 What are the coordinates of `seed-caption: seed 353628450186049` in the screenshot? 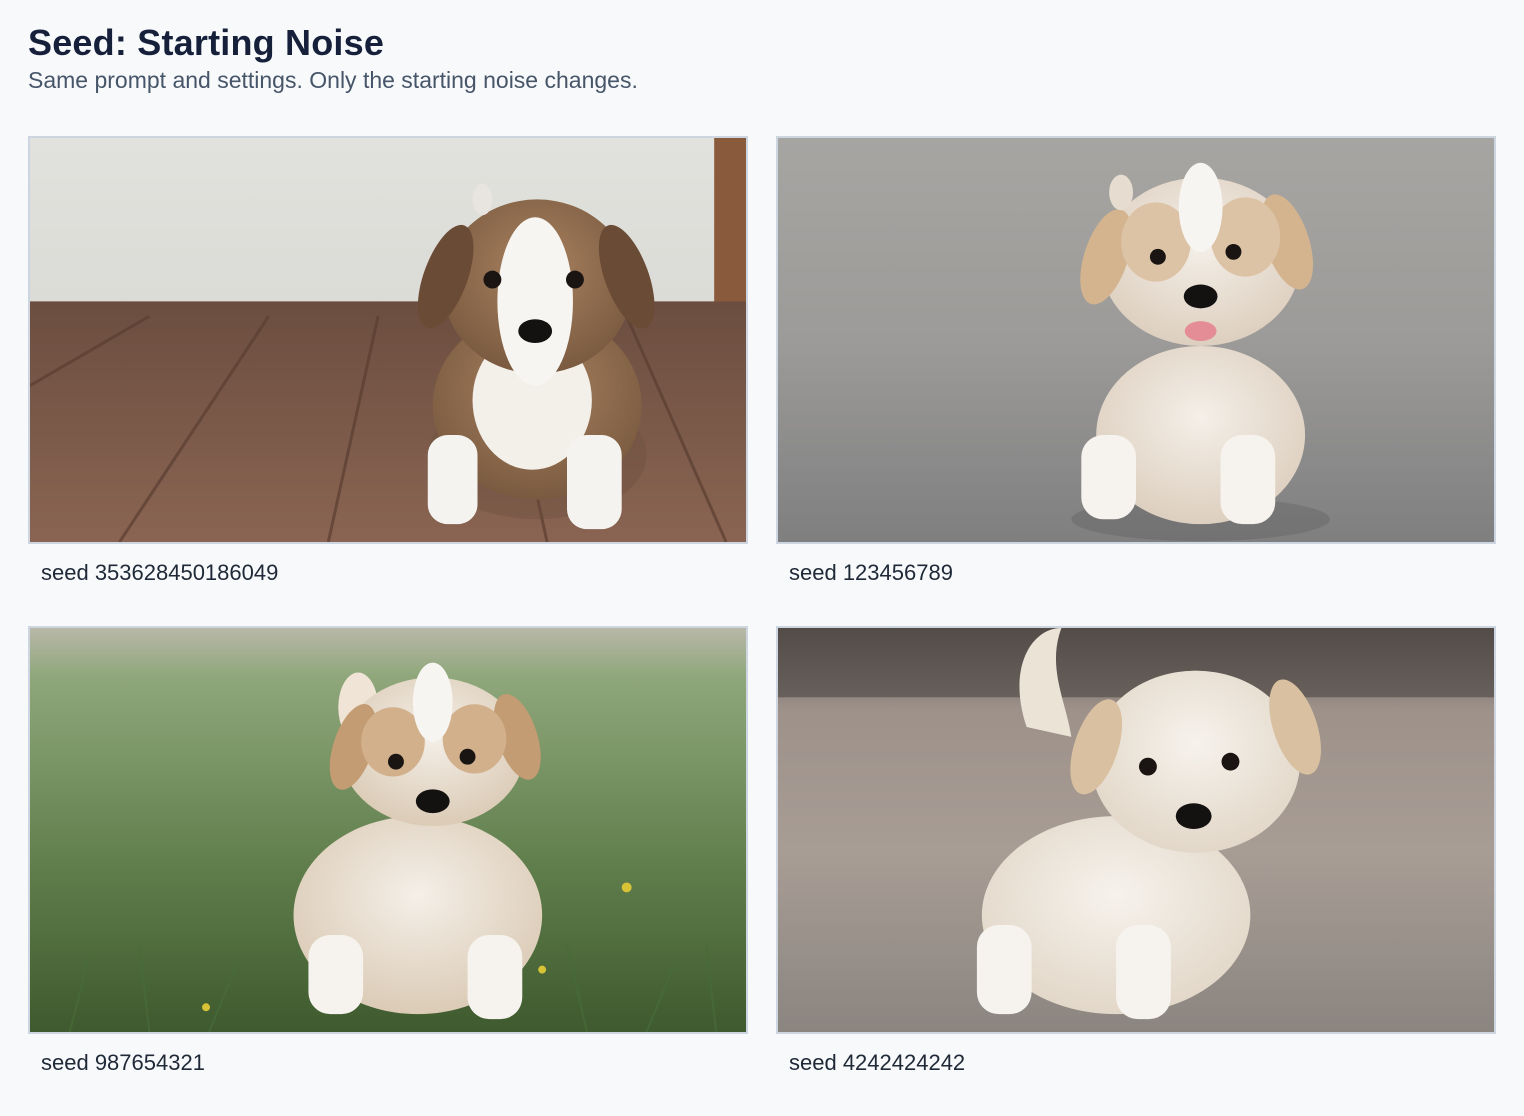 It's located at (160, 572).